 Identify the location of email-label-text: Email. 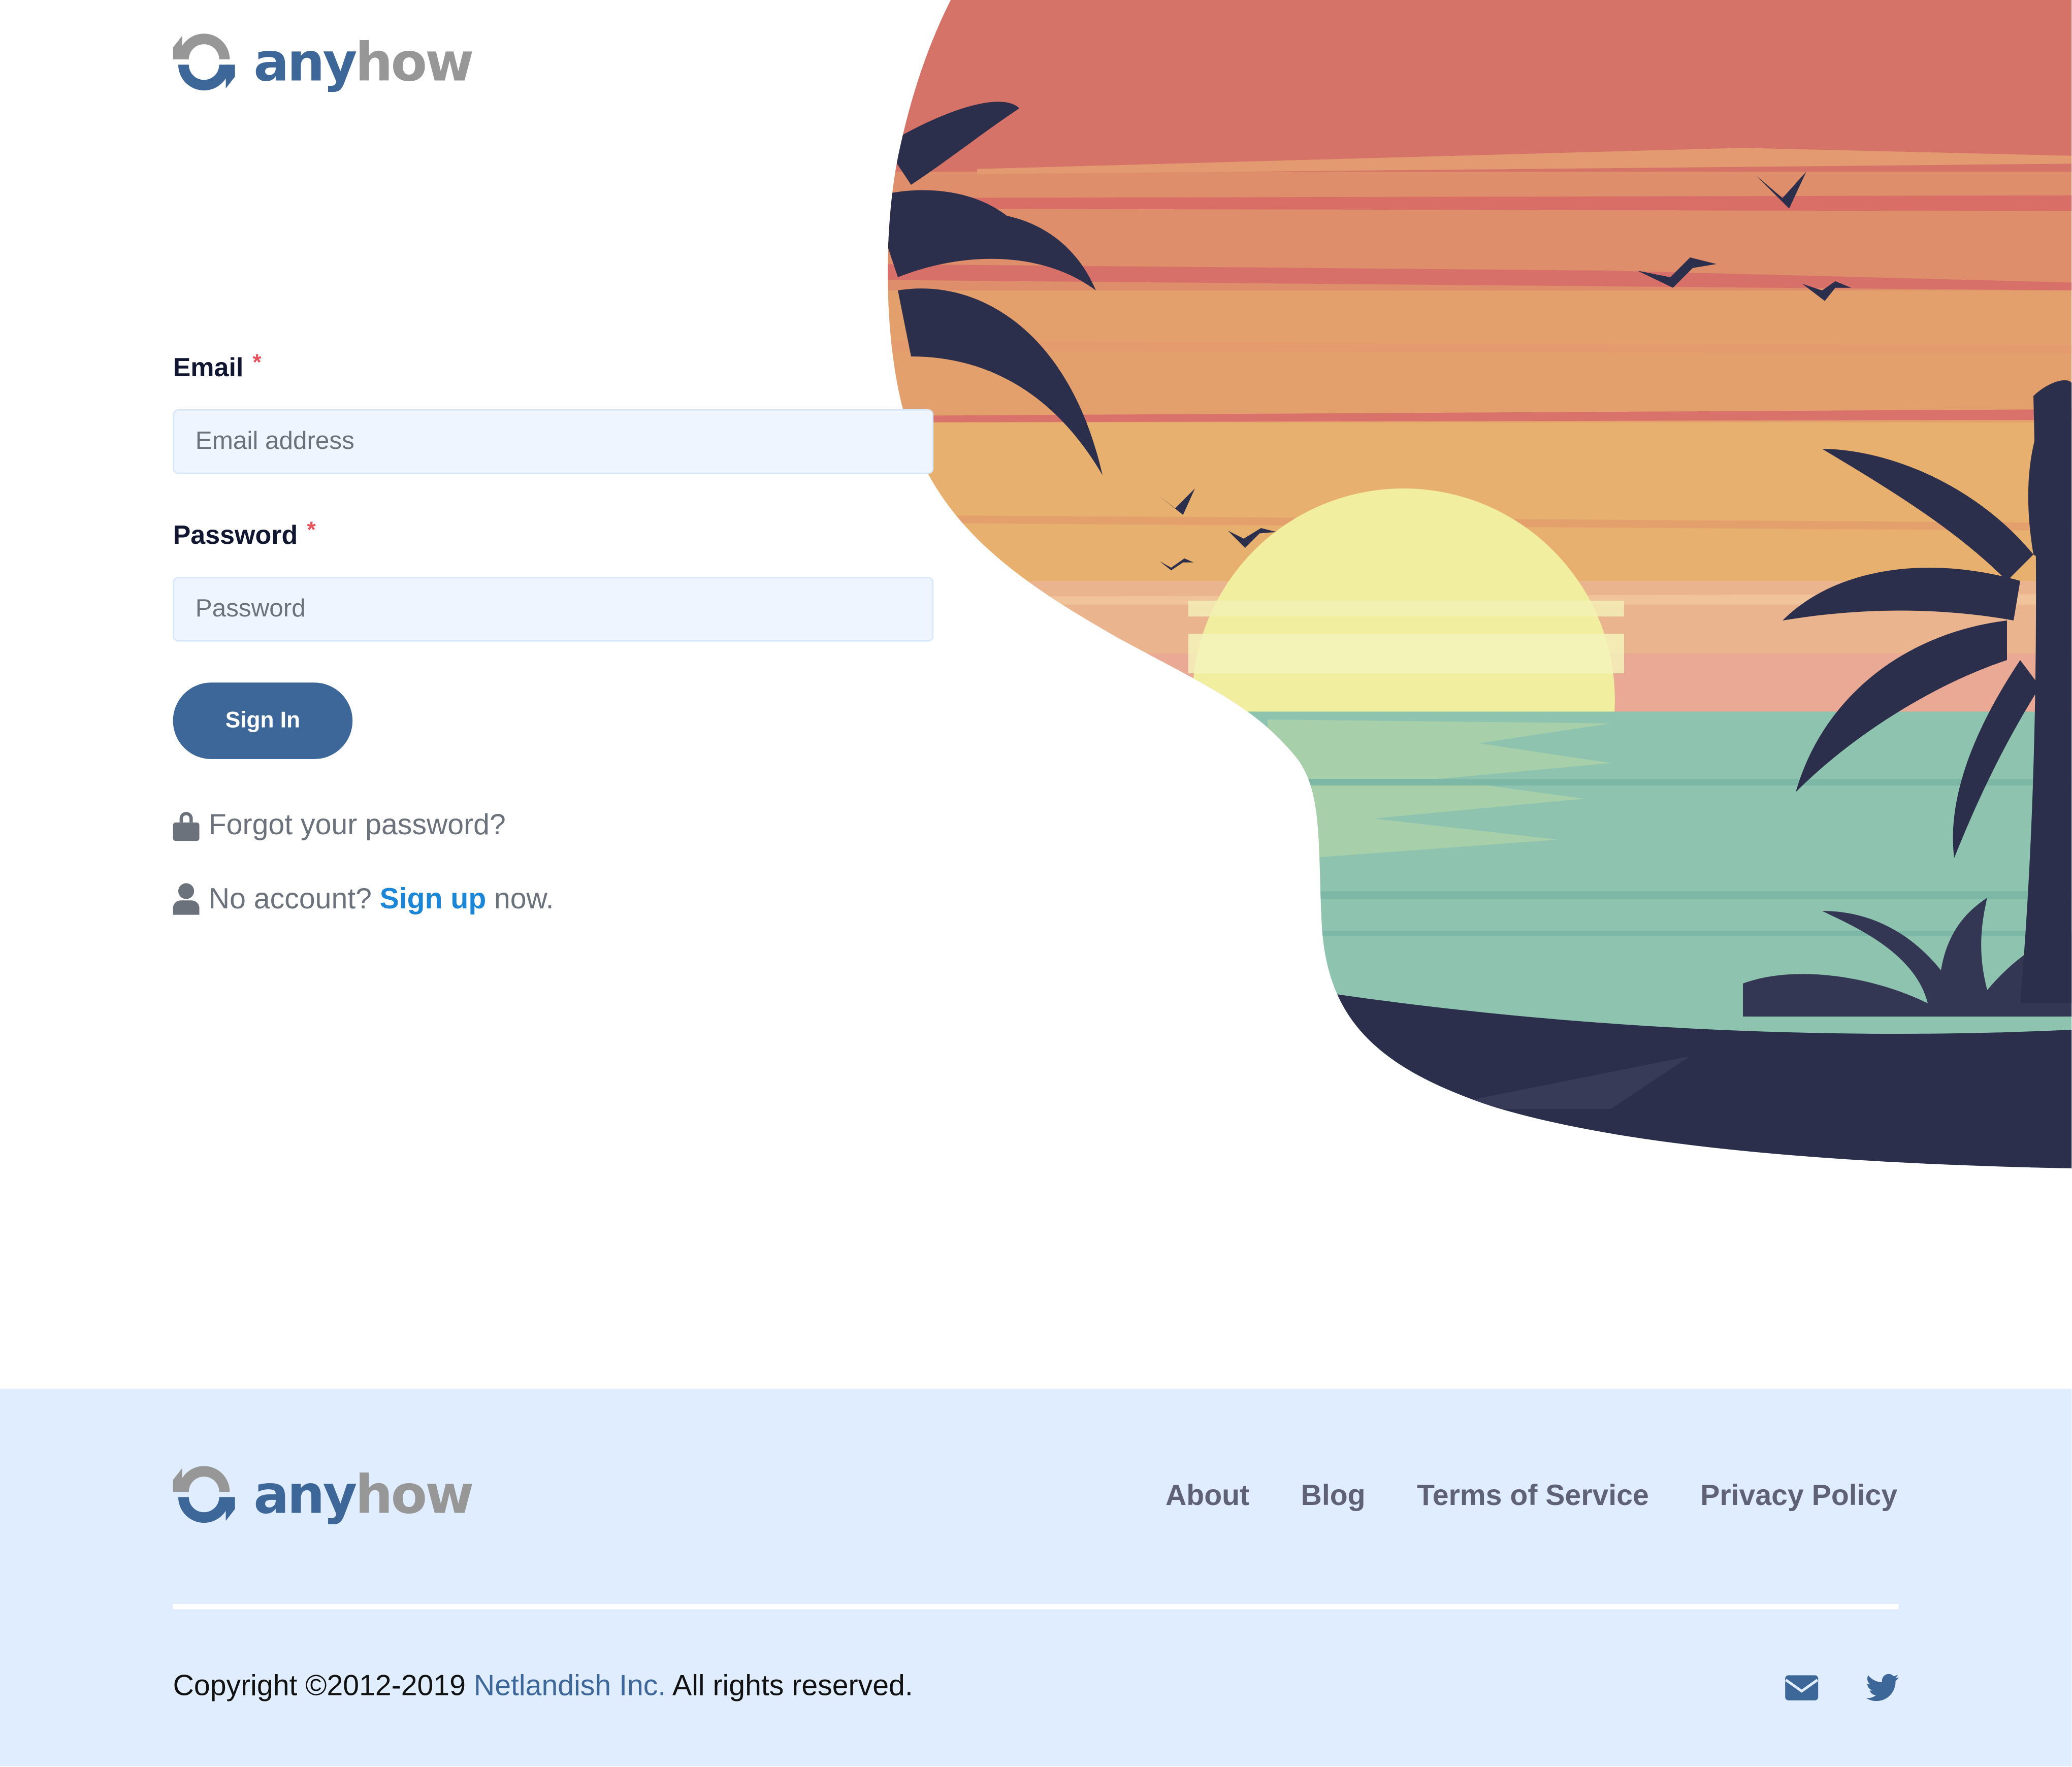
(208, 368).